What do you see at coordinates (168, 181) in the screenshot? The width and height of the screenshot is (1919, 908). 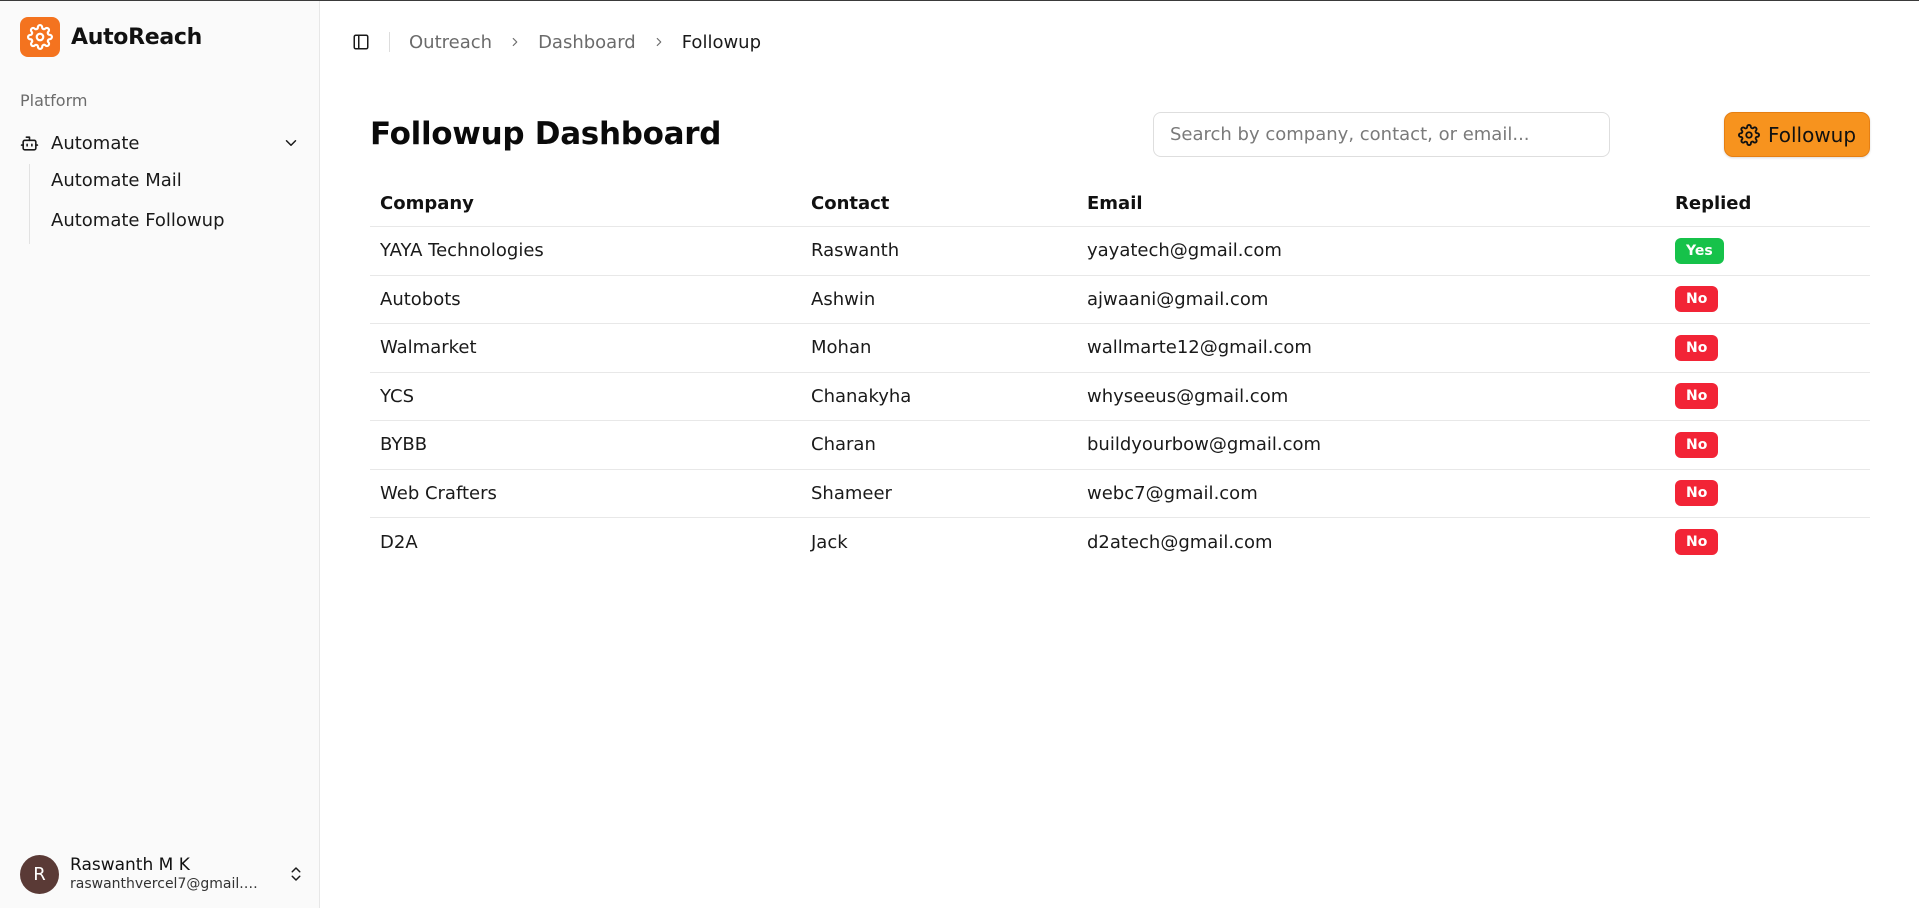 I see `sidebar-item-automate-mail: Automate Mail` at bounding box center [168, 181].